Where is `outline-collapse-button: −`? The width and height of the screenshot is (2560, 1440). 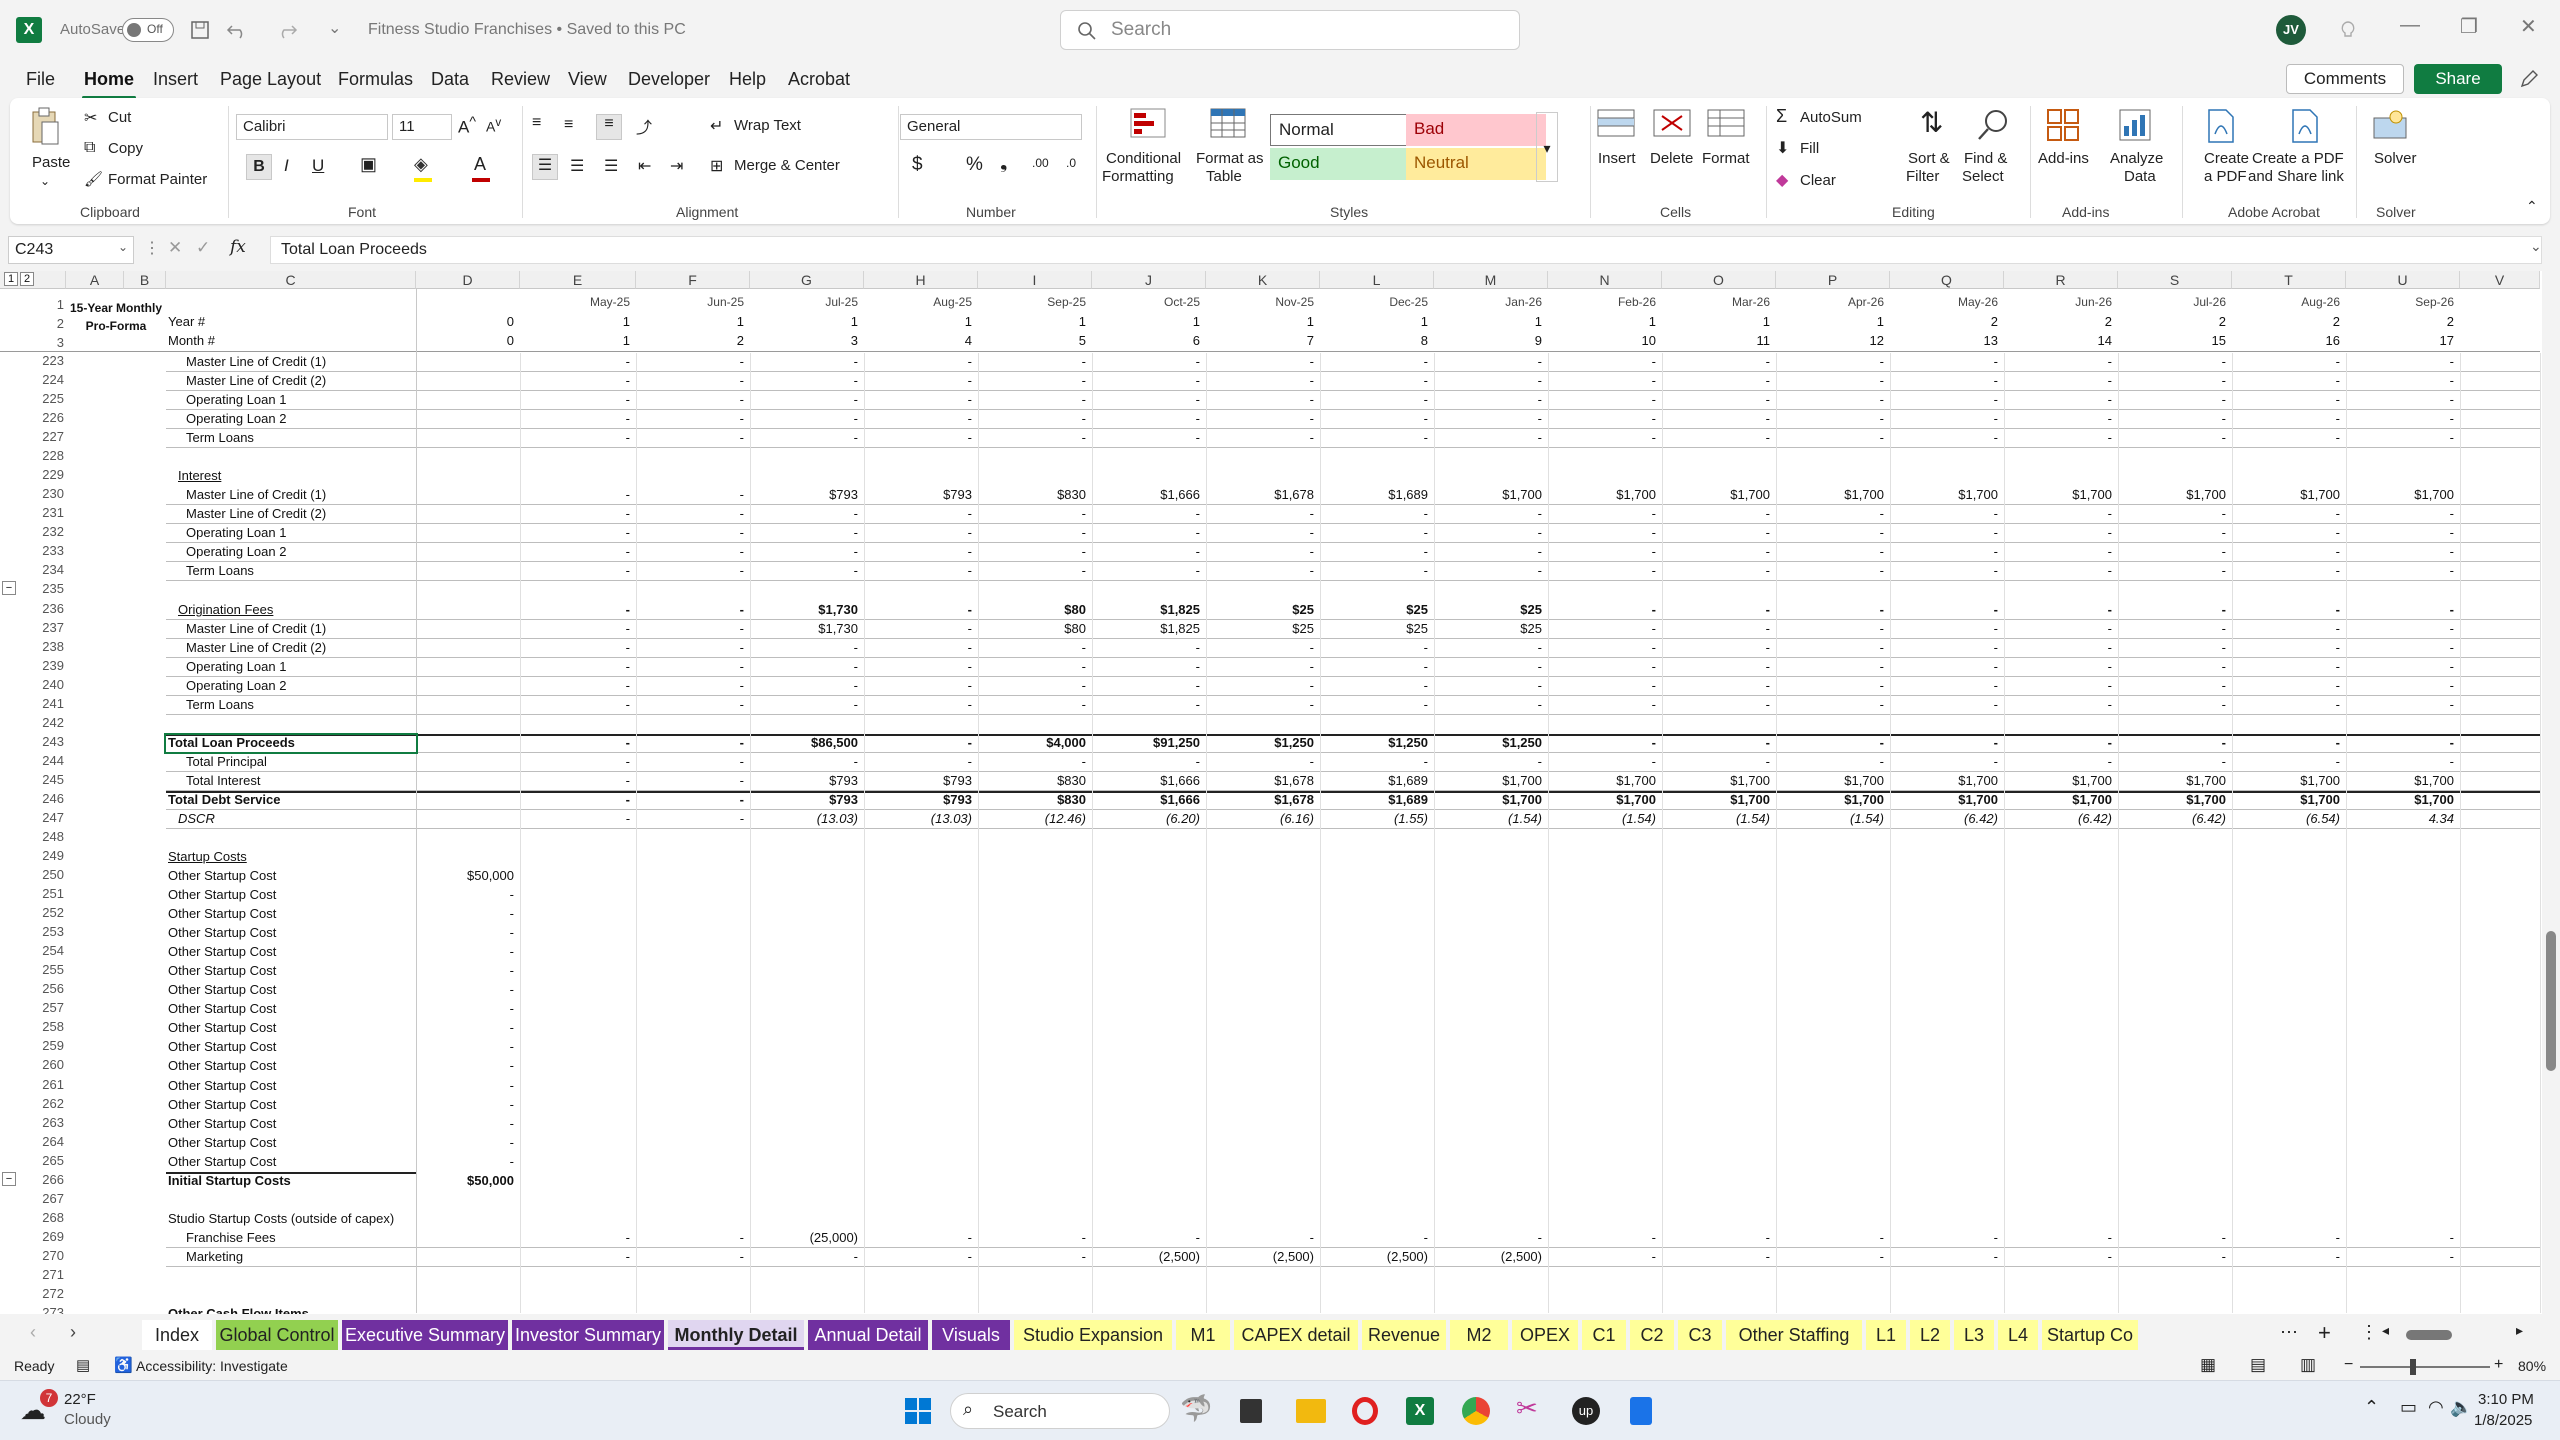 outline-collapse-button: − is located at coordinates (9, 1179).